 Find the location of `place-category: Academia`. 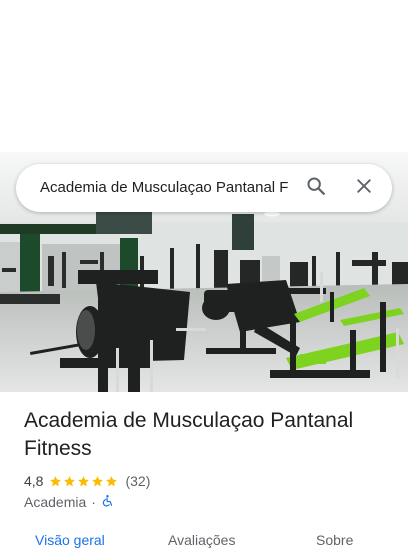

place-category: Academia is located at coordinates (55, 502).